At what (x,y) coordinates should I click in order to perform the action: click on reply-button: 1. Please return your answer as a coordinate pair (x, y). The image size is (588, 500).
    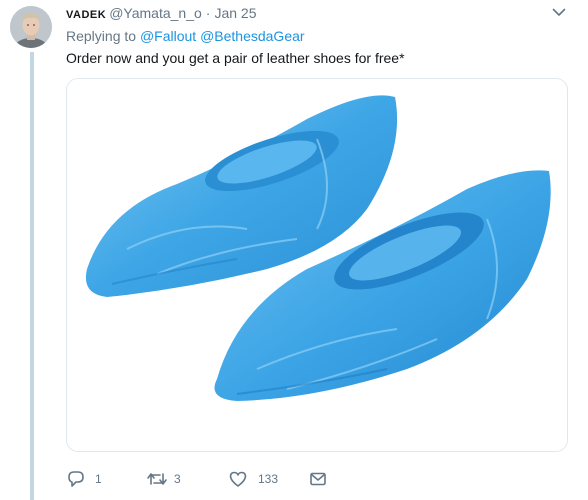
    Looking at the image, I should click on (84, 479).